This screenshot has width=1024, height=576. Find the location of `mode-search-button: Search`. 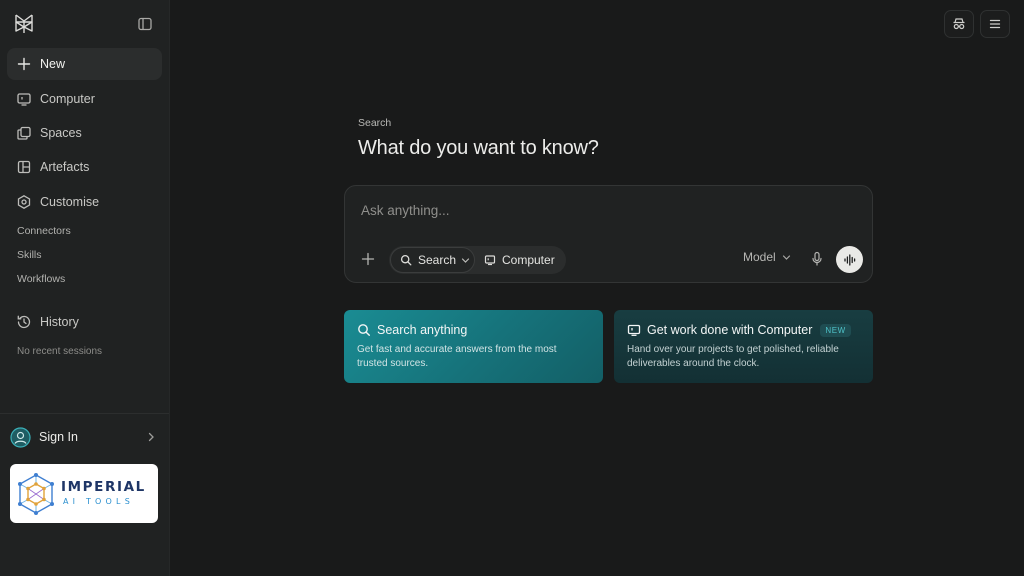

mode-search-button: Search is located at coordinates (432, 260).